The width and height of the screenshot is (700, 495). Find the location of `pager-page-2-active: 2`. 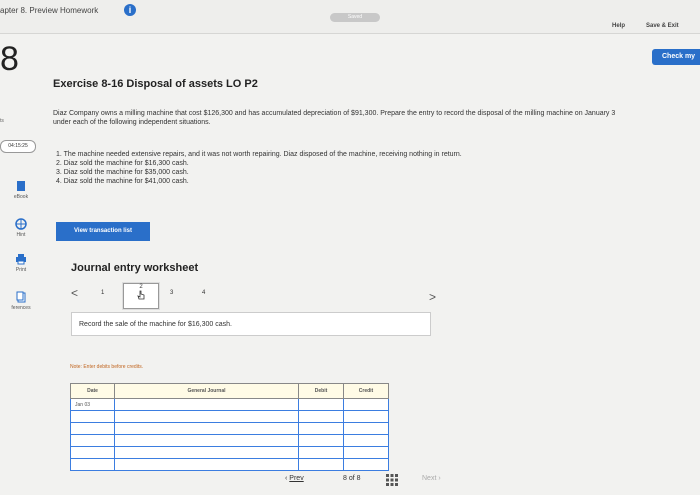

pager-page-2-active: 2 is located at coordinates (141, 296).